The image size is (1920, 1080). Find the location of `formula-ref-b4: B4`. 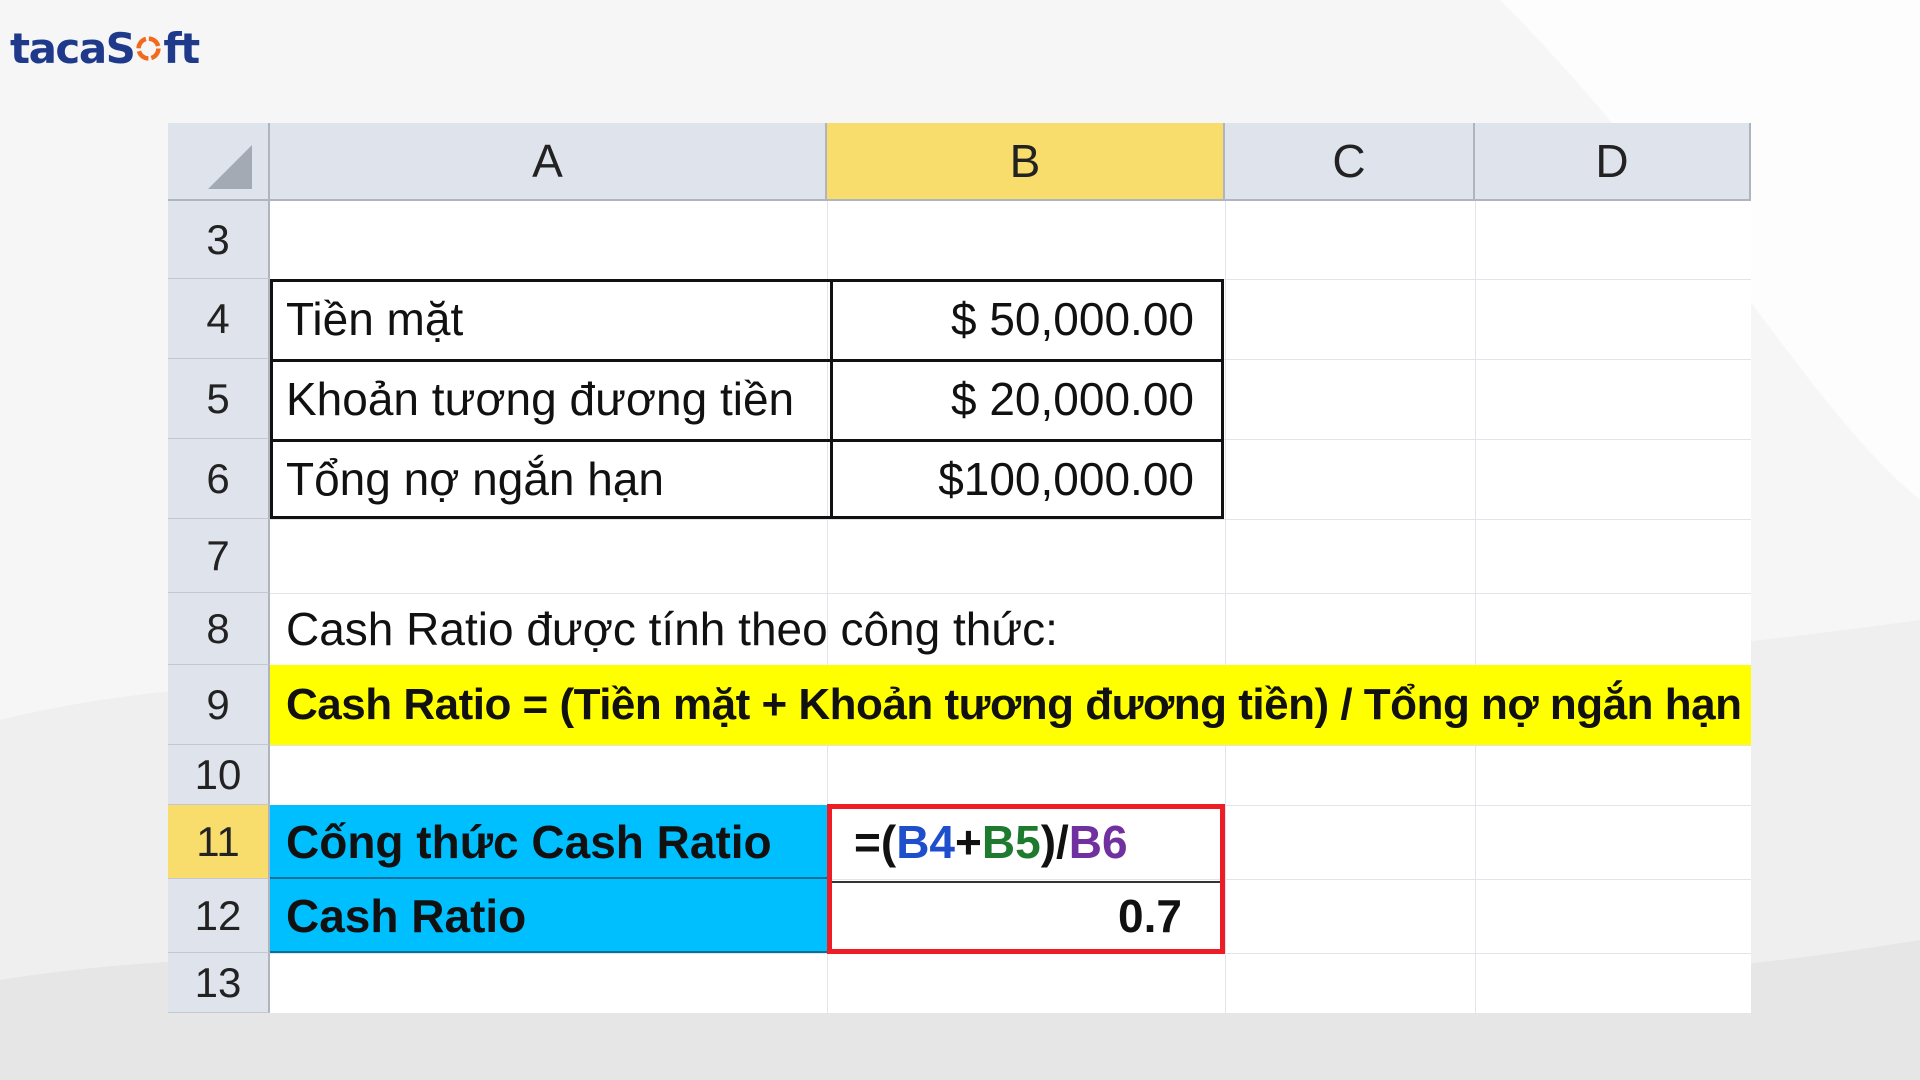

formula-ref-b4: B4 is located at coordinates (925, 842).